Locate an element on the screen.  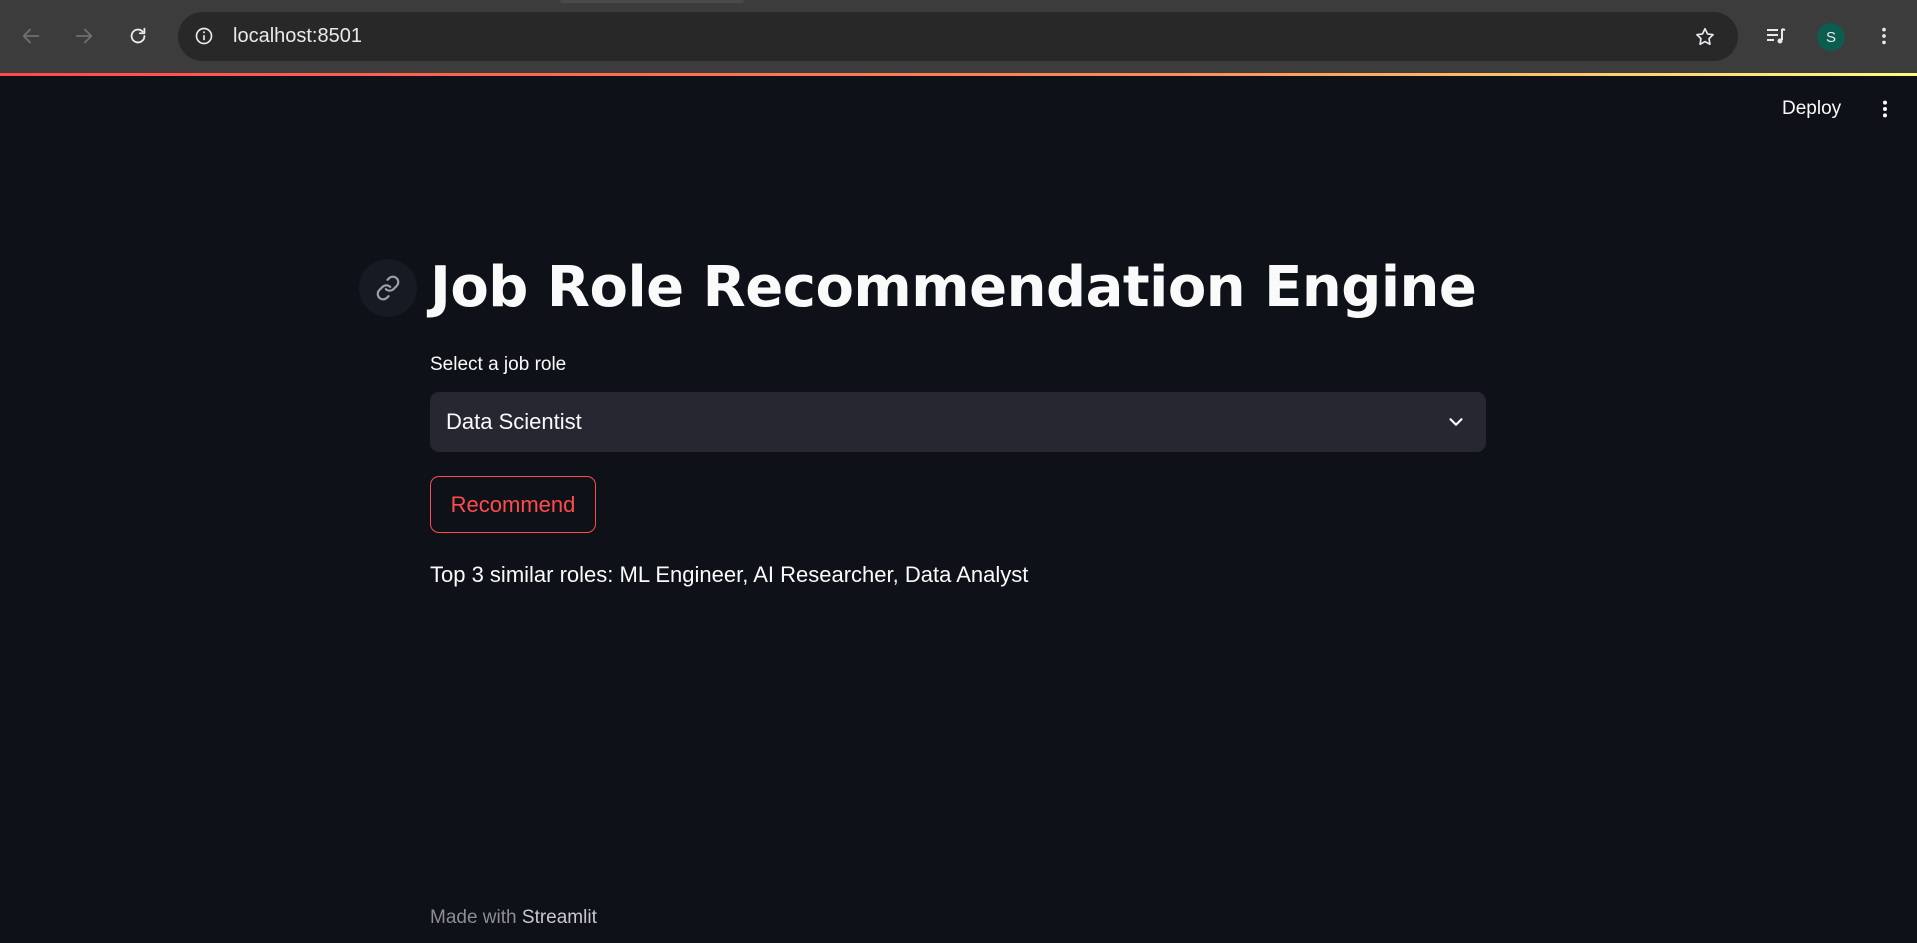
bookmark-button is located at coordinates (1705, 37).